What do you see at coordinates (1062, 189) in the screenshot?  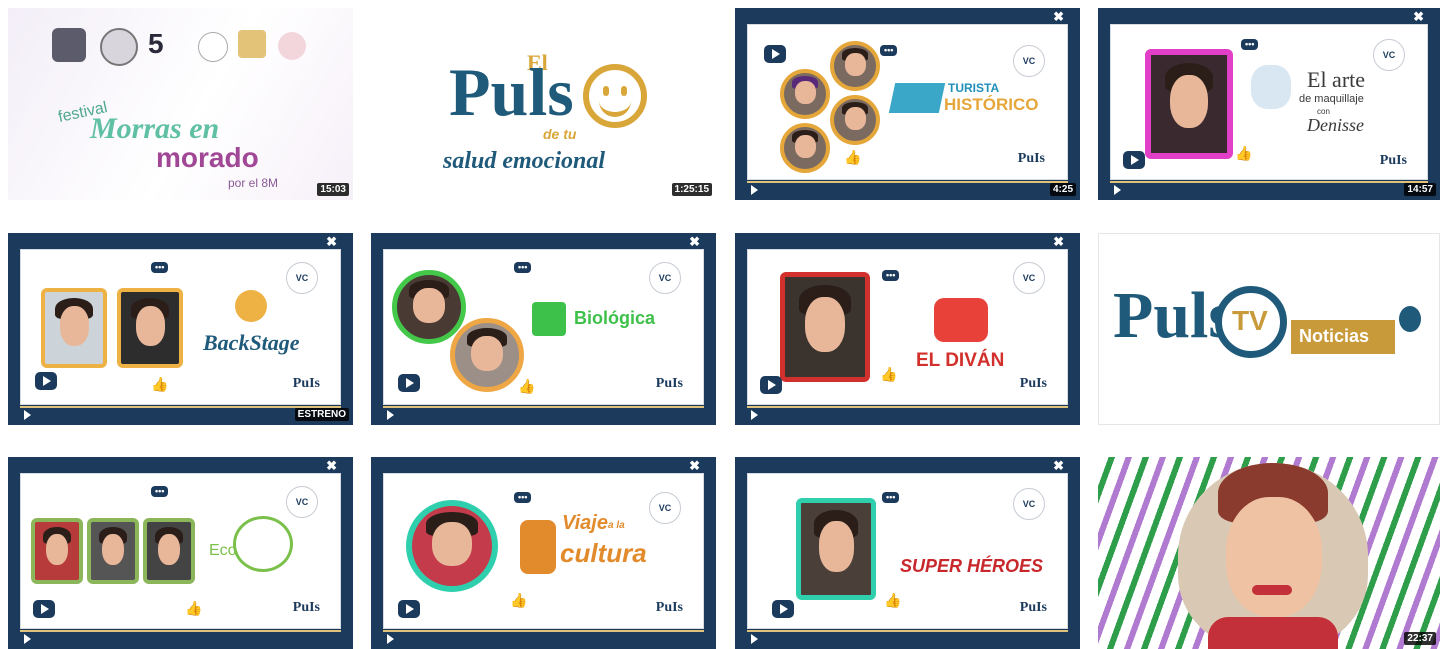 I see `video-duration: 4:25` at bounding box center [1062, 189].